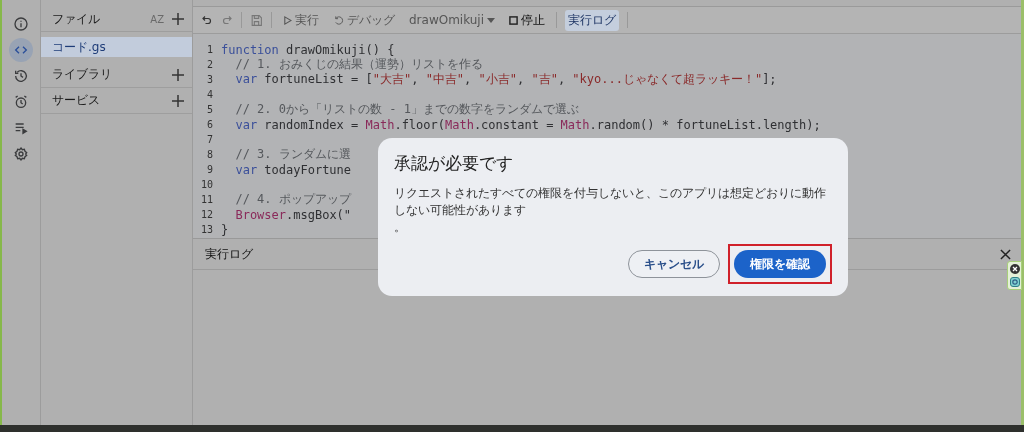 The width and height of the screenshot is (1024, 432). What do you see at coordinates (400, 227) in the screenshot?
I see `dialog-note: 。` at bounding box center [400, 227].